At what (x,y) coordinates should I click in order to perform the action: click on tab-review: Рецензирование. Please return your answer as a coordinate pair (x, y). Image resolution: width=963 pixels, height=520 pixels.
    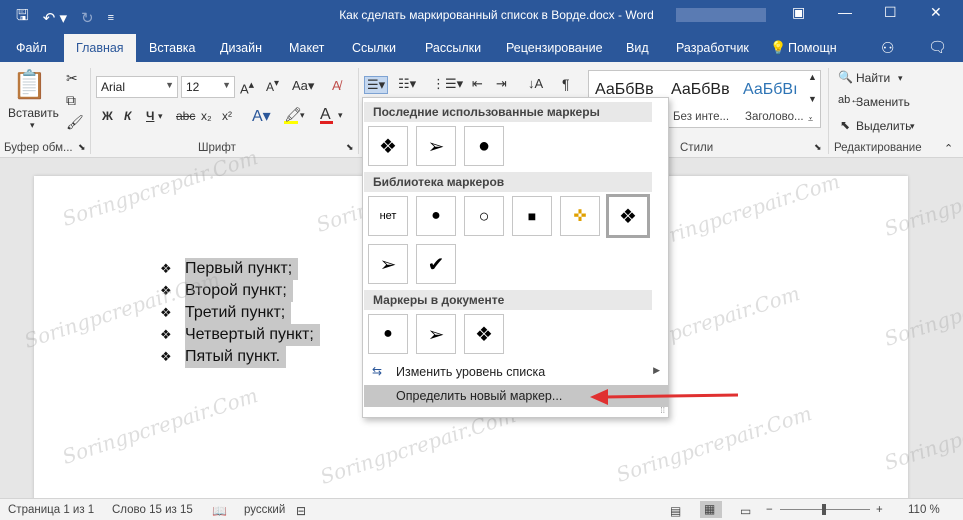
    Looking at the image, I should click on (554, 48).